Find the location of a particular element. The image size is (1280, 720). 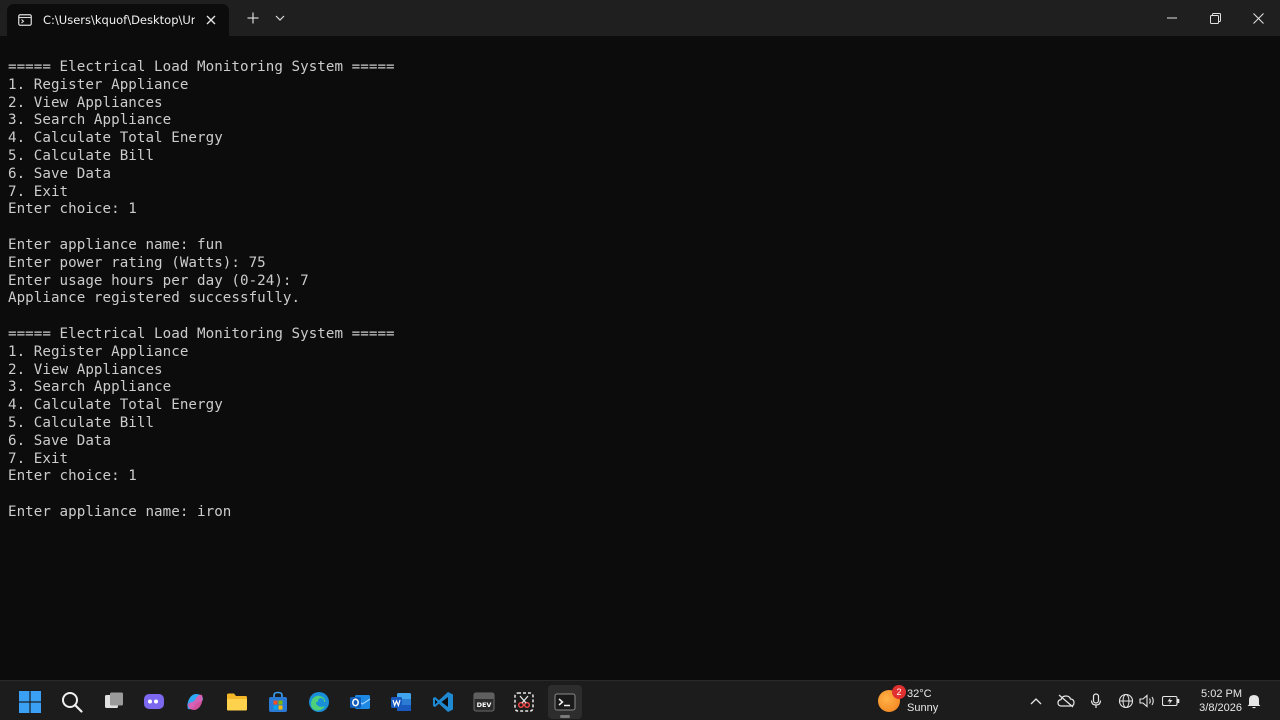

minimize-button is located at coordinates (1172, 18).